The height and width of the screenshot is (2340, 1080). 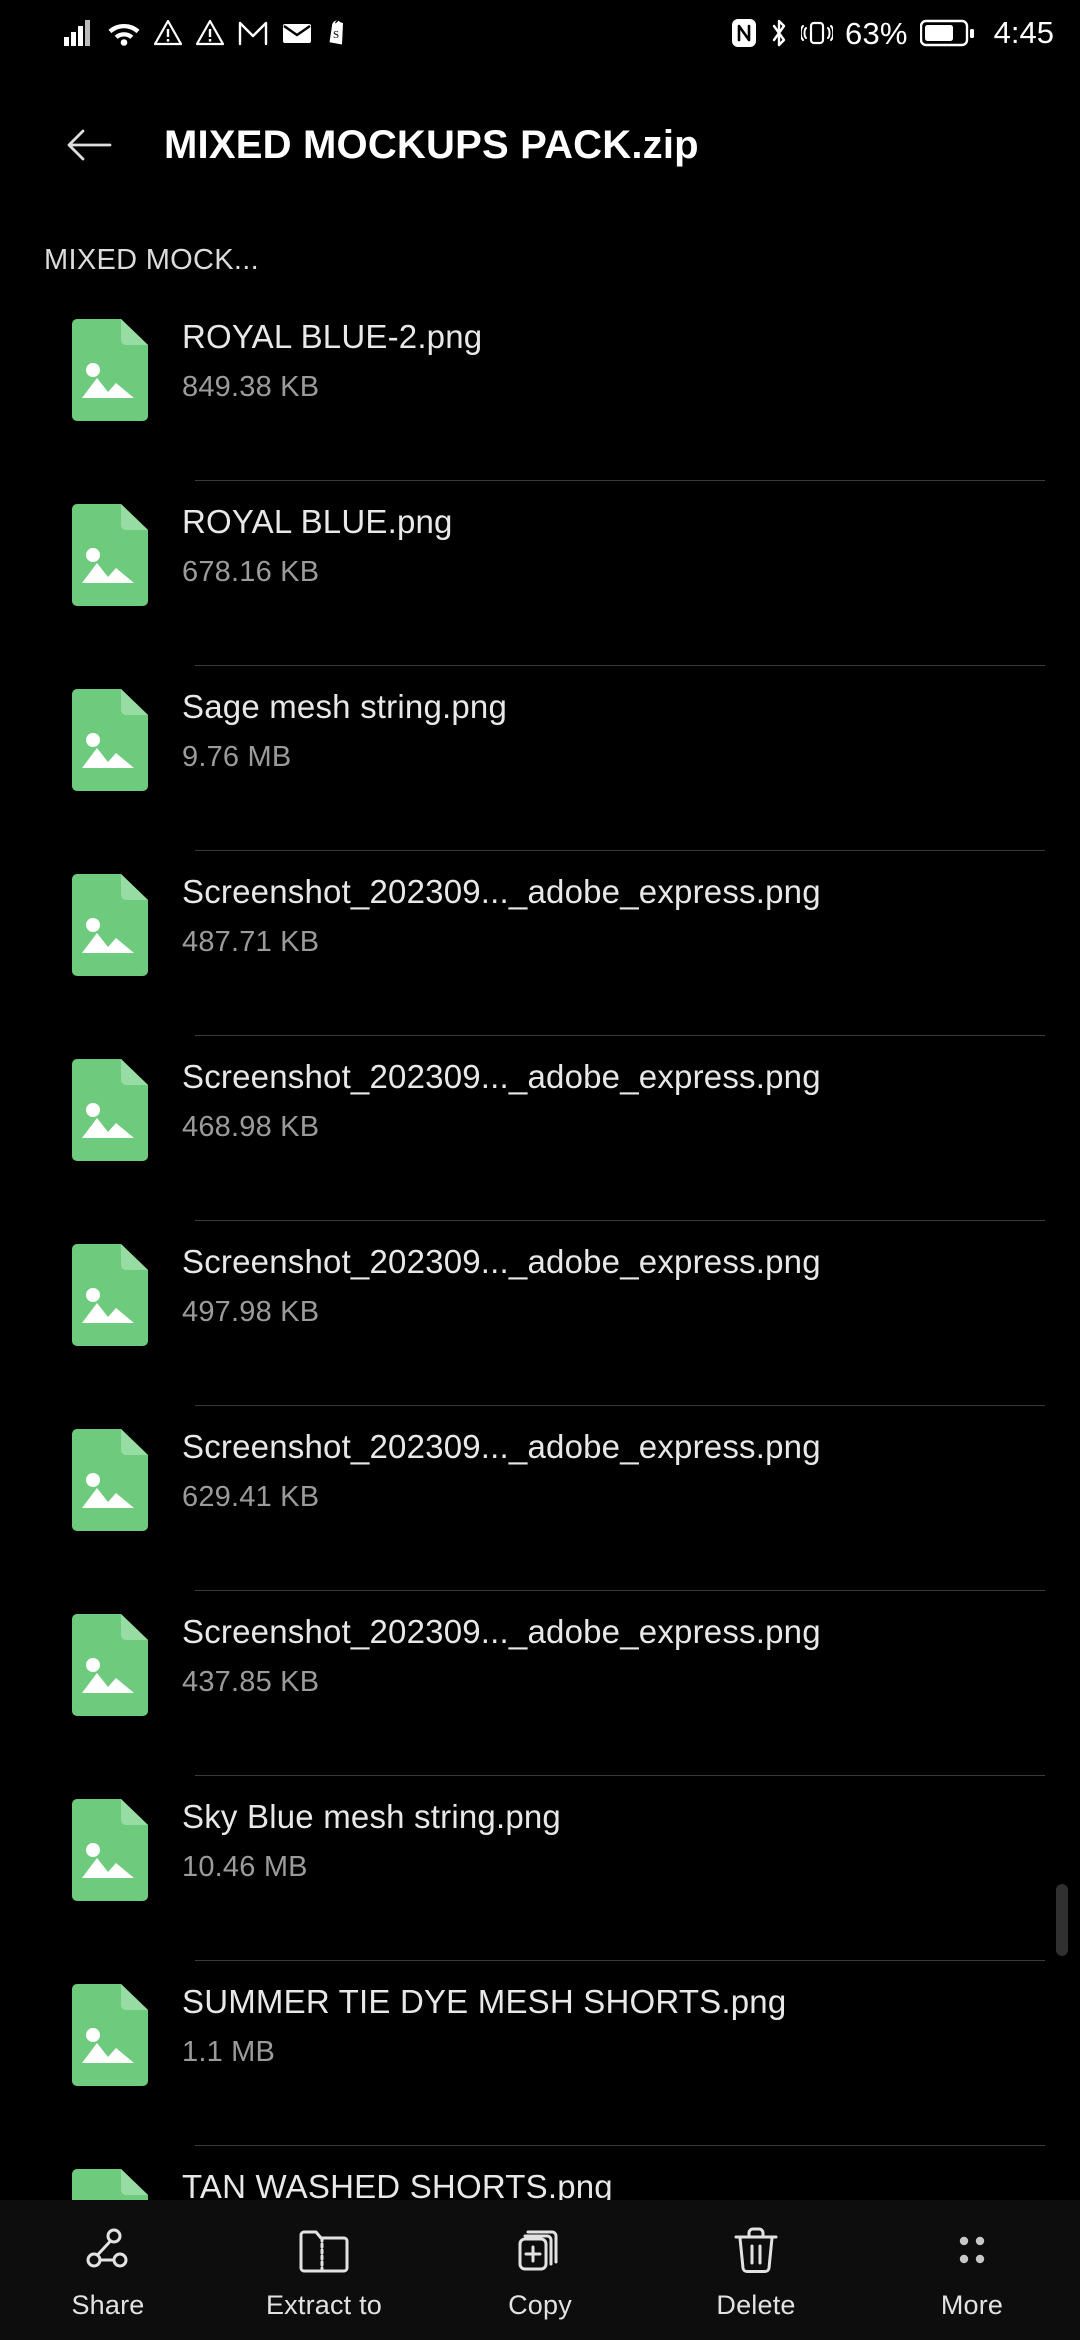 I want to click on back-arrow-icon, so click(x=89, y=145).